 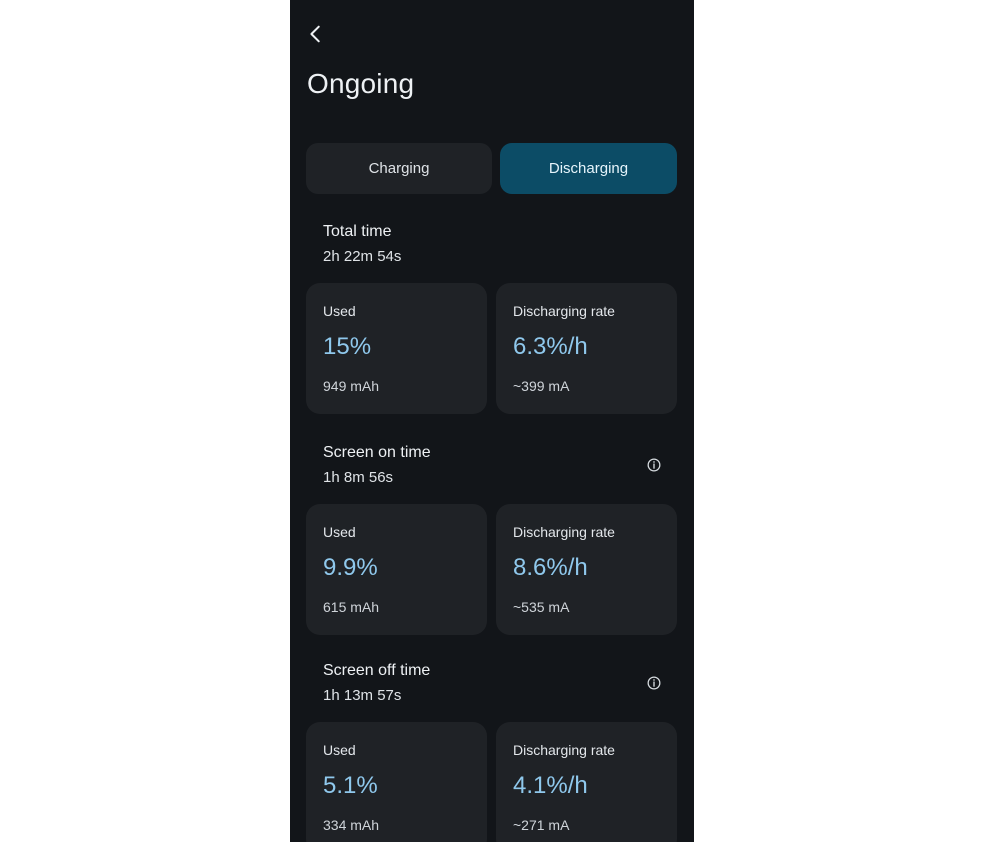 What do you see at coordinates (377, 452) in the screenshot?
I see `section-title: Screen on time` at bounding box center [377, 452].